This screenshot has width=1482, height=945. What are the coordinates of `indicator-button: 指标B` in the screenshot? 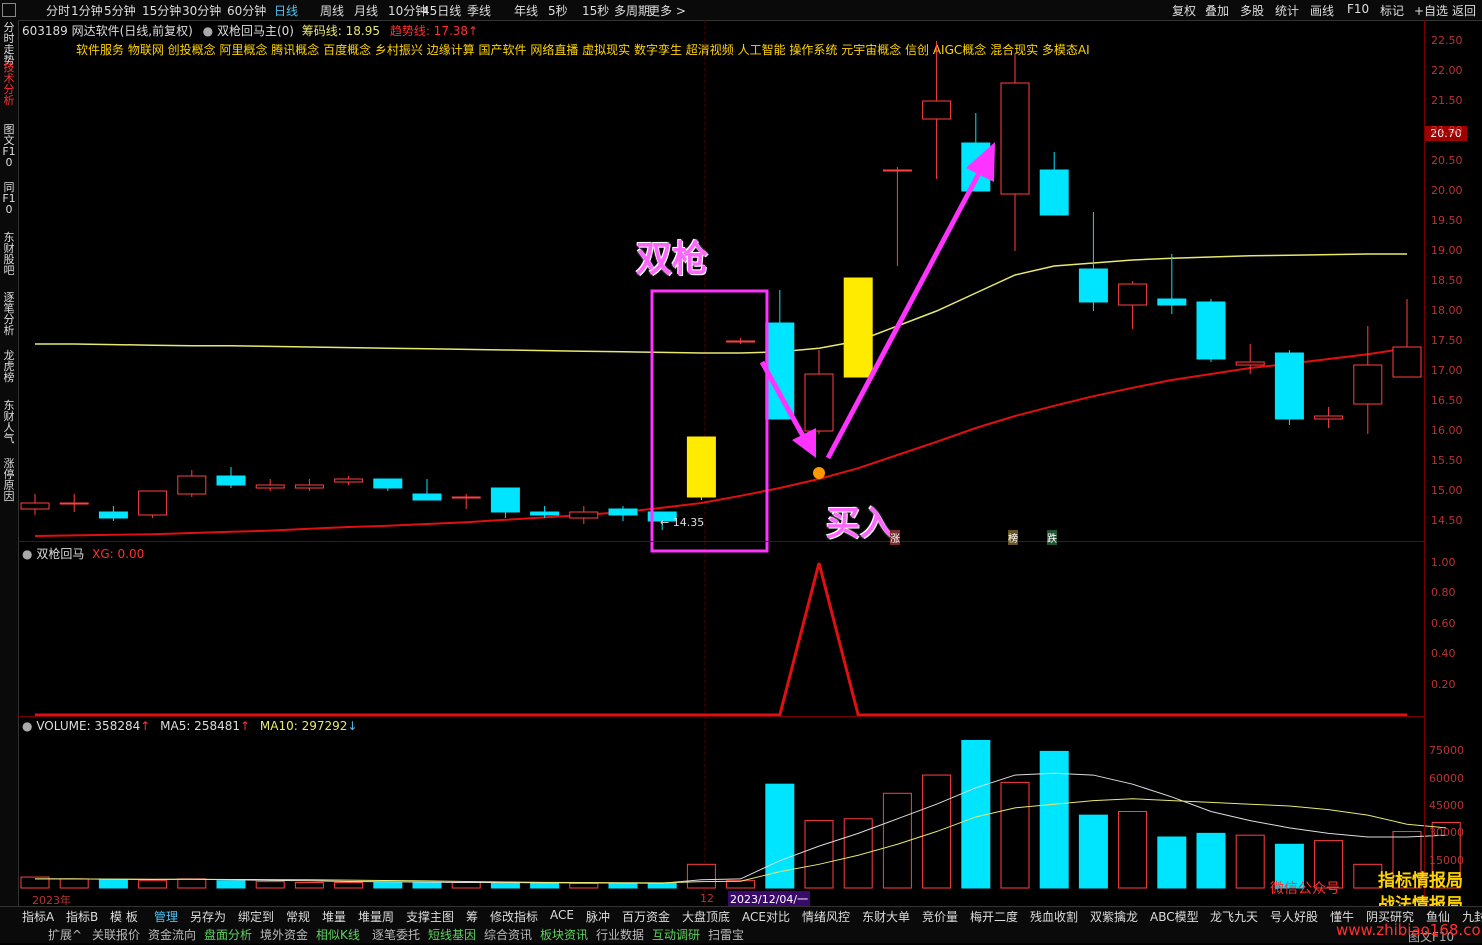 It's located at (82, 916).